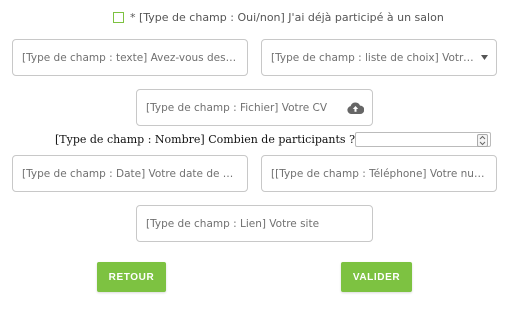 This screenshot has width=512, height=315. Describe the element at coordinates (422, 139) in the screenshot. I see `participants-number-input` at that location.